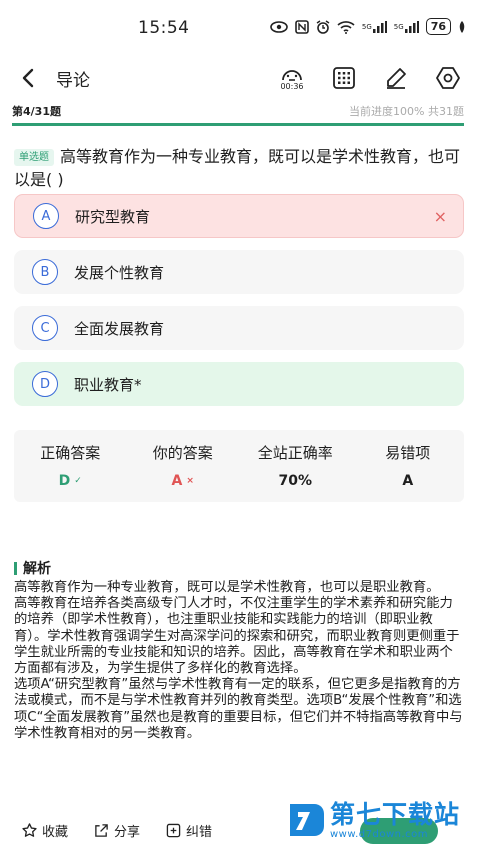 The image size is (478, 850). What do you see at coordinates (370, 78) in the screenshot?
I see `nav-actions: 00:36` at bounding box center [370, 78].